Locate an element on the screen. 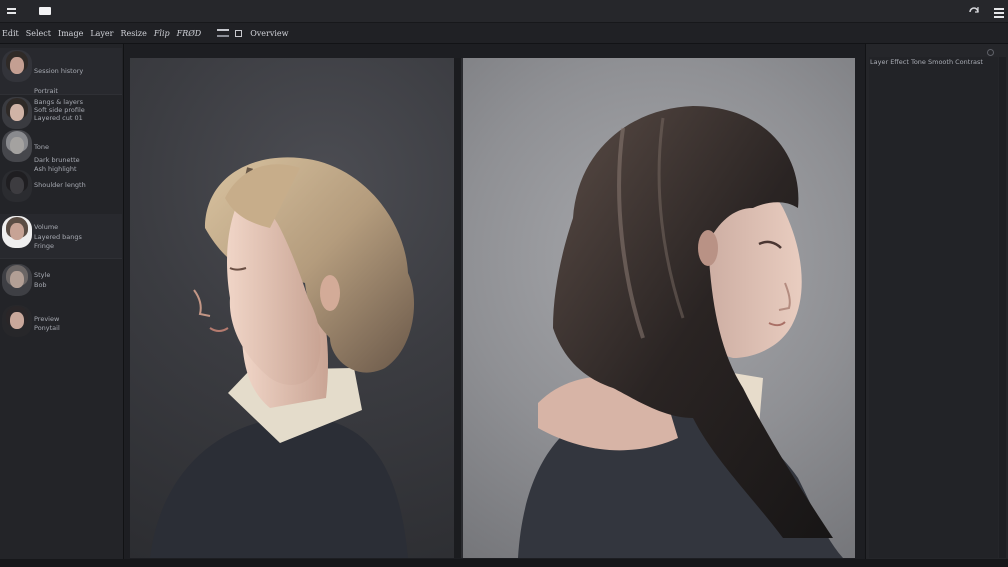 This screenshot has height=567, width=1008. menu-resize: Resize is located at coordinates (133, 33).